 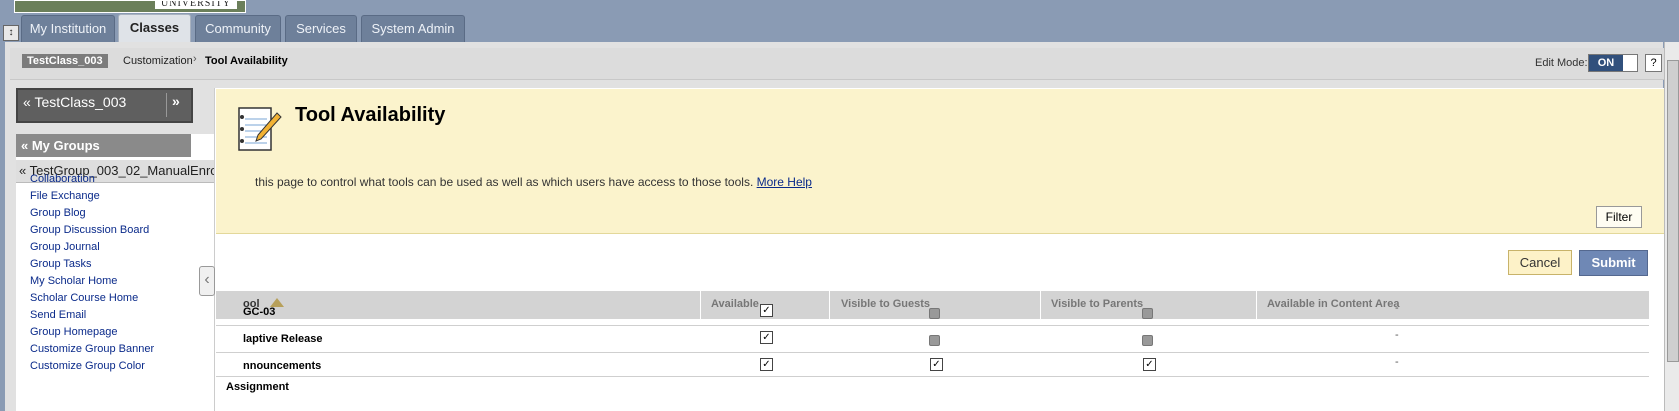 What do you see at coordinates (735, 304) in the screenshot?
I see `column-header-available: Available` at bounding box center [735, 304].